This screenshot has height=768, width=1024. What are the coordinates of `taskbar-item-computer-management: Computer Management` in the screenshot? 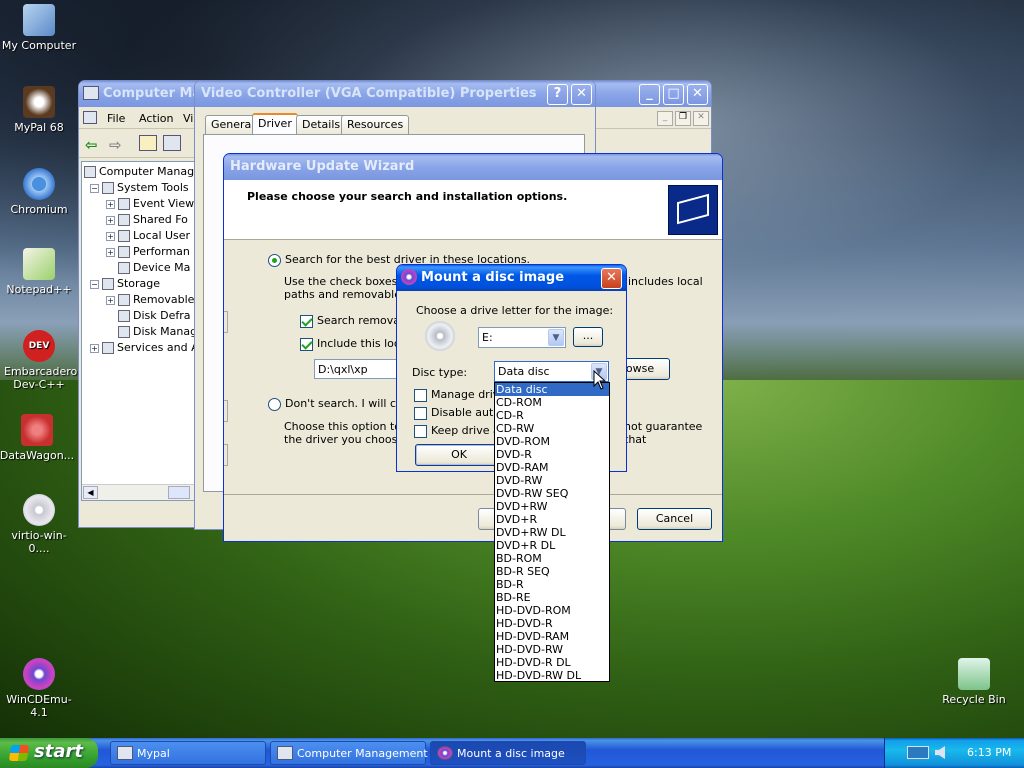 It's located at (349, 753).